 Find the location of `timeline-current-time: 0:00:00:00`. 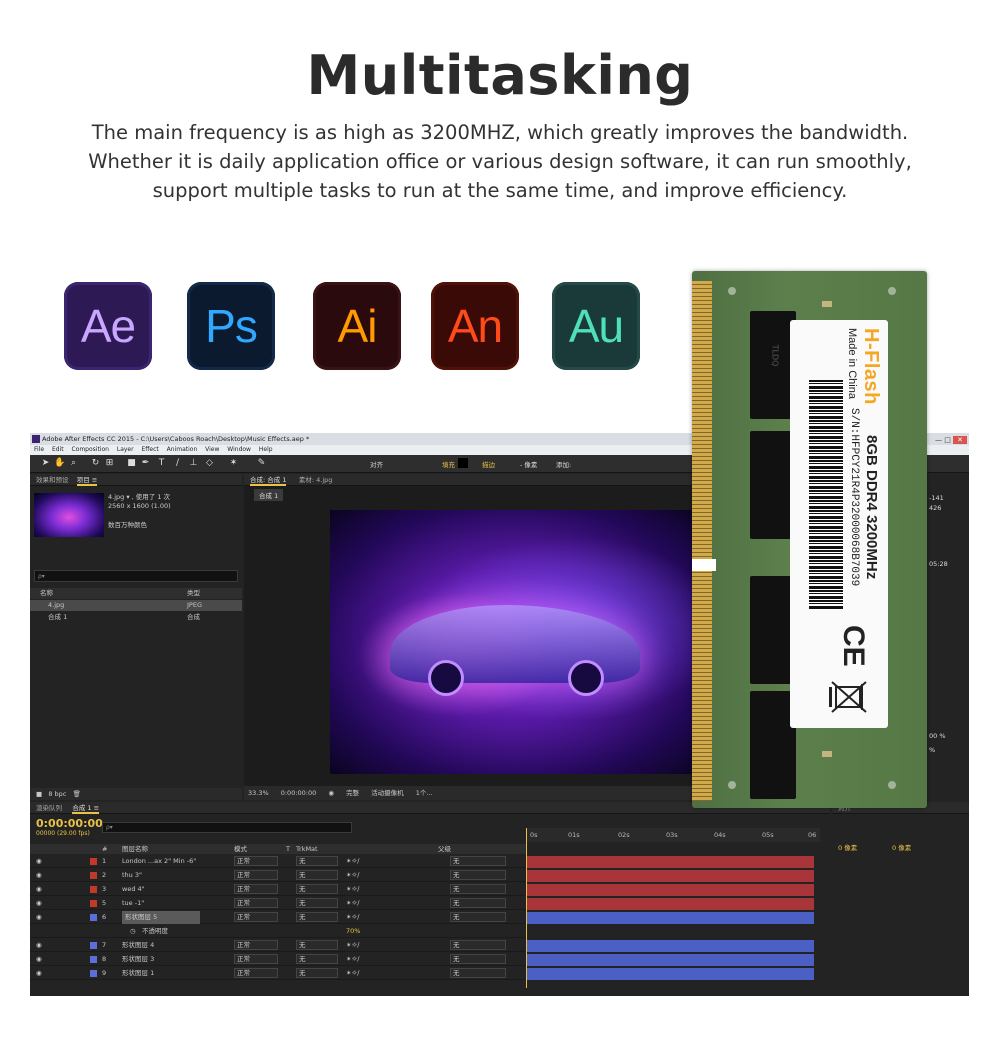

timeline-current-time: 0:00:00:00 is located at coordinates (69, 823).